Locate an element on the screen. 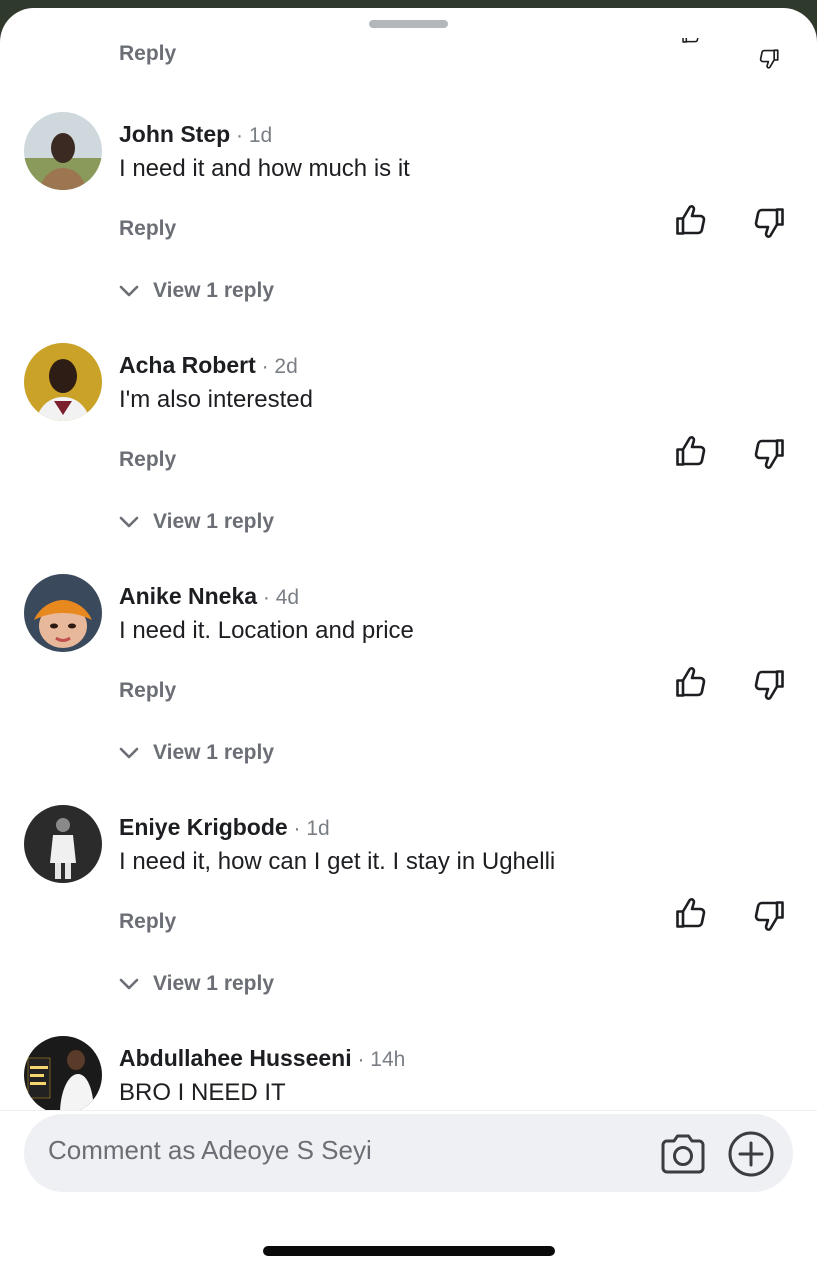  comment-input is located at coordinates (328, 1150).